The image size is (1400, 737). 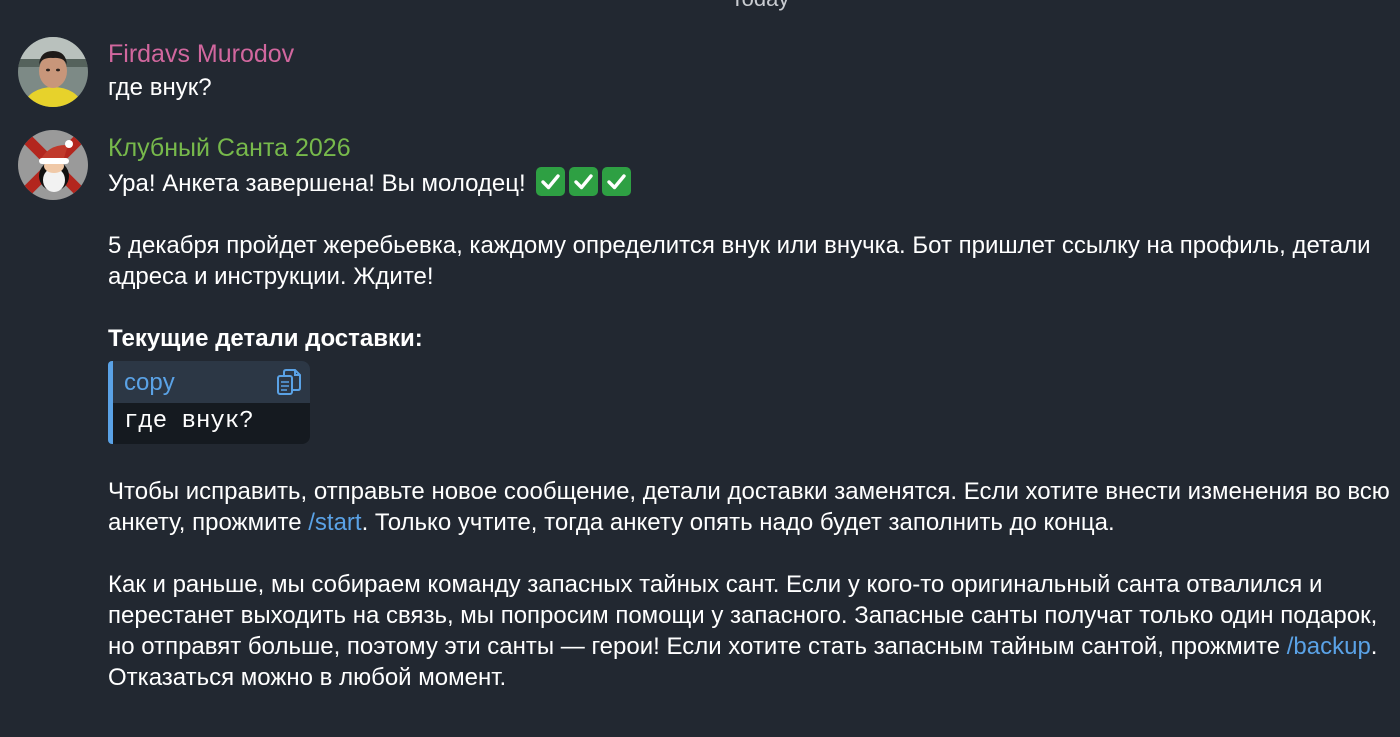 I want to click on code-content: где внук?, so click(x=189, y=421).